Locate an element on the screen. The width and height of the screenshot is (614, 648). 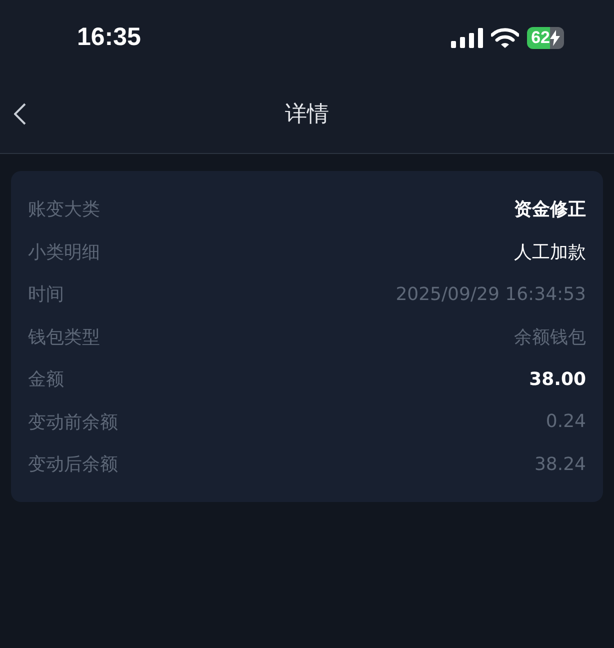
field-label: 变动后余额 is located at coordinates (73, 464).